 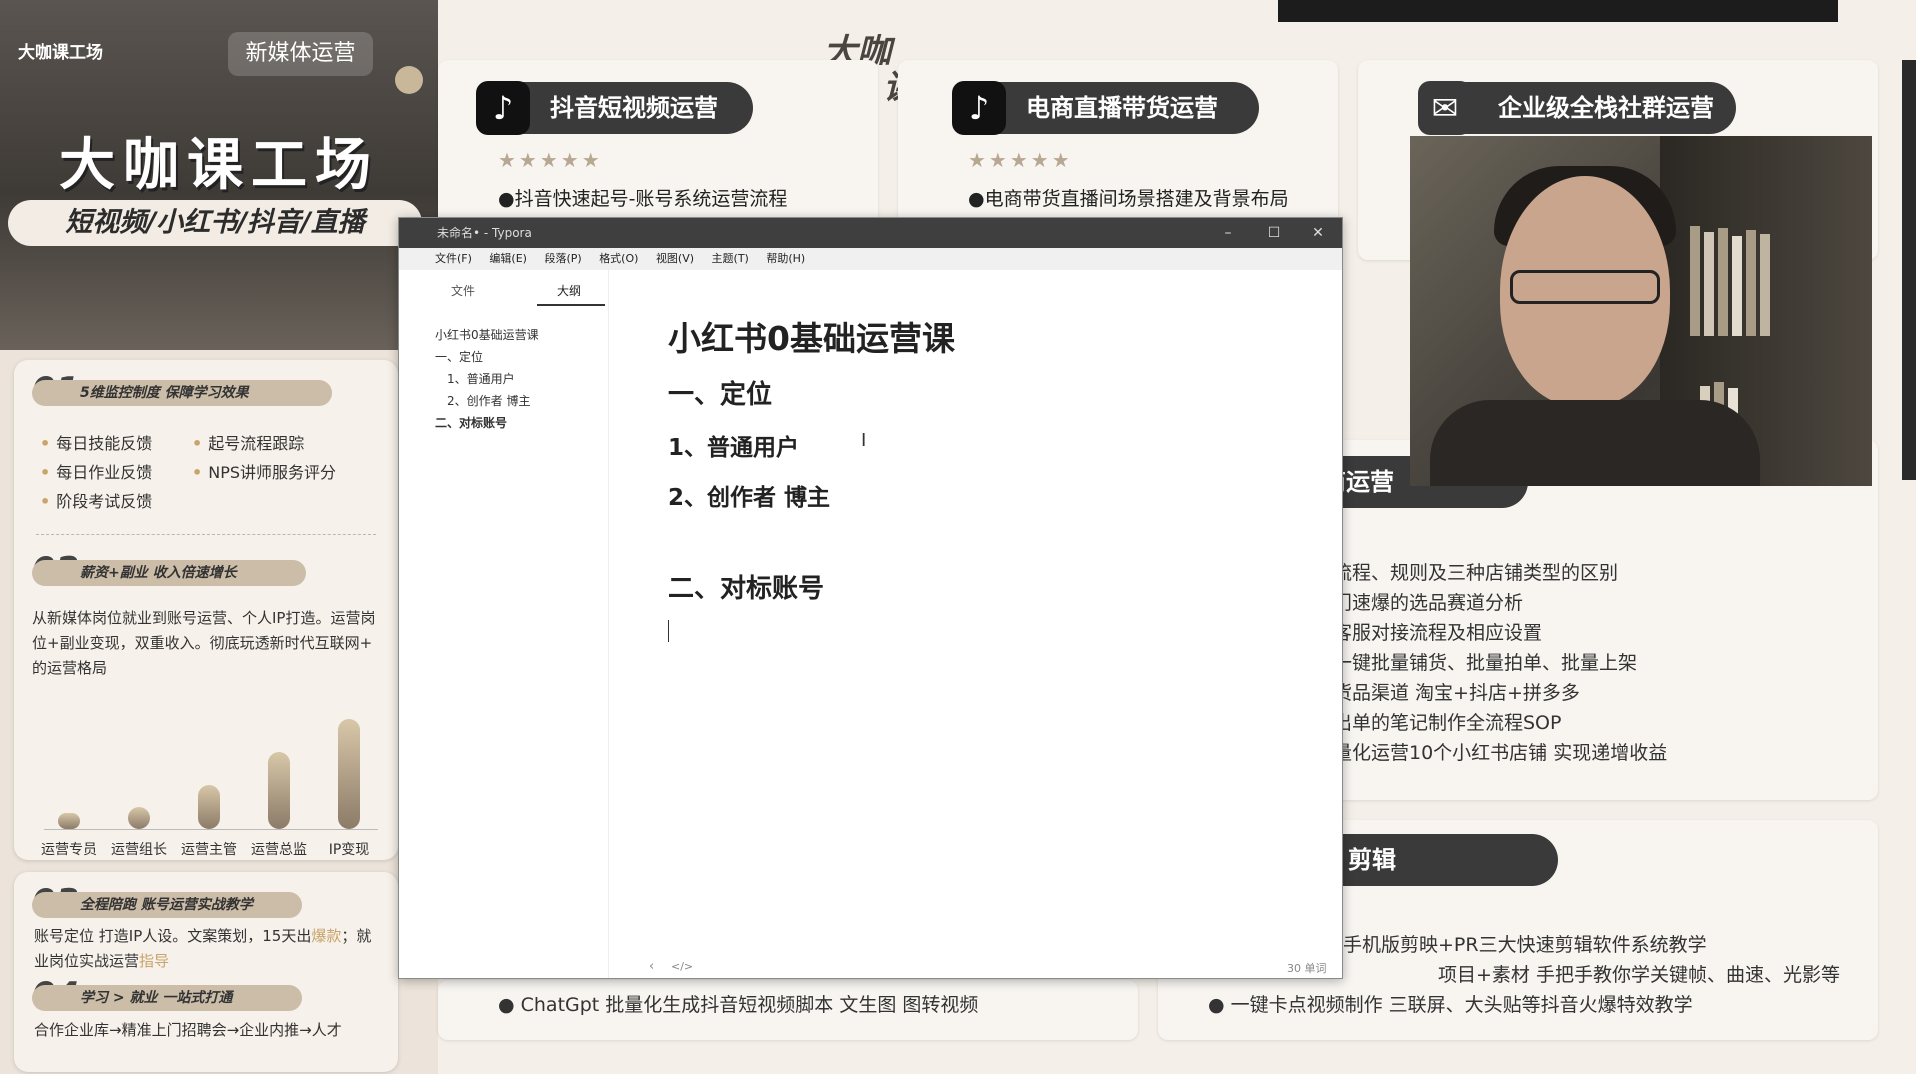 What do you see at coordinates (785, 258) in the screenshot?
I see `menu-help: 帮助(H)` at bounding box center [785, 258].